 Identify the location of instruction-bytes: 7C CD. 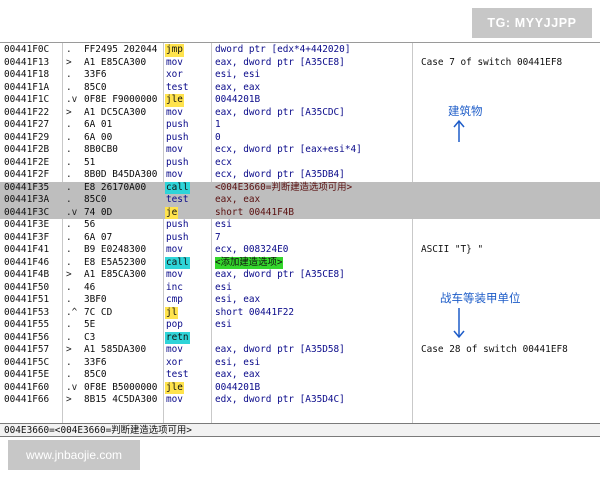
(98, 312).